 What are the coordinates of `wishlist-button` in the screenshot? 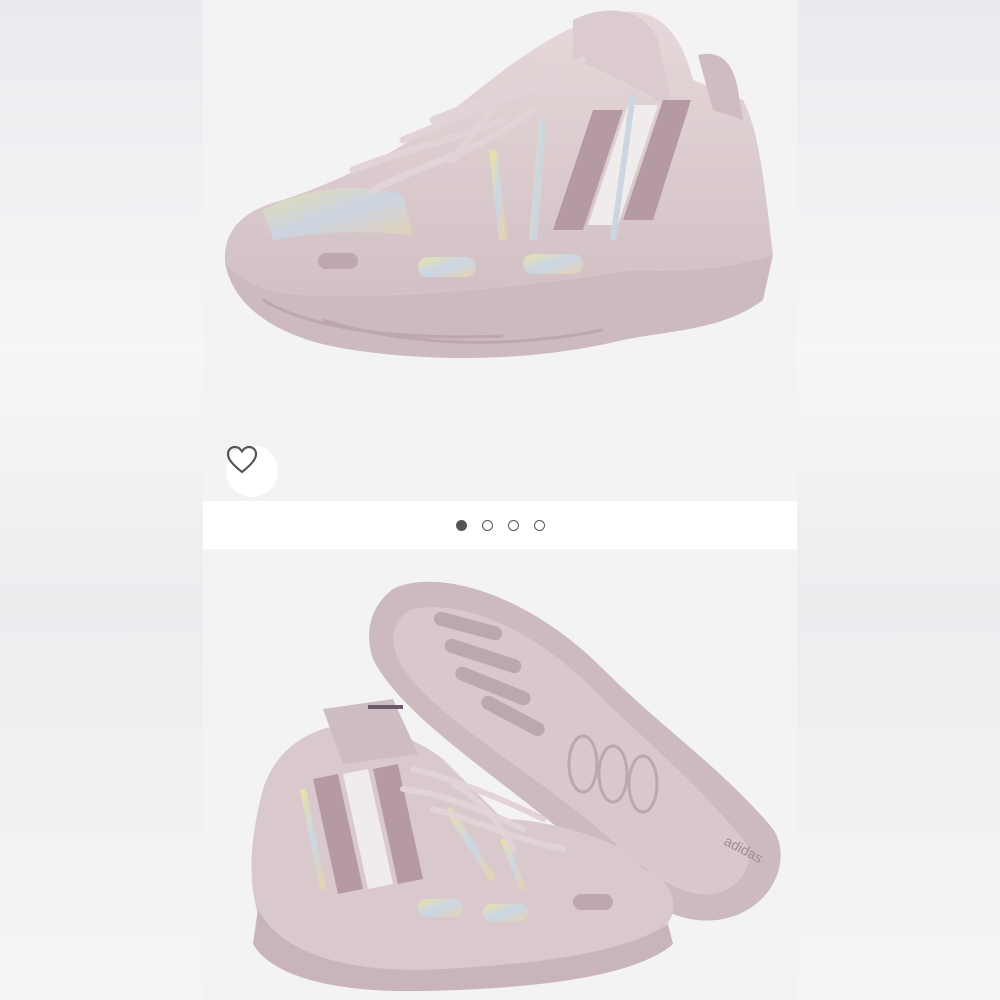 It's located at (252, 471).